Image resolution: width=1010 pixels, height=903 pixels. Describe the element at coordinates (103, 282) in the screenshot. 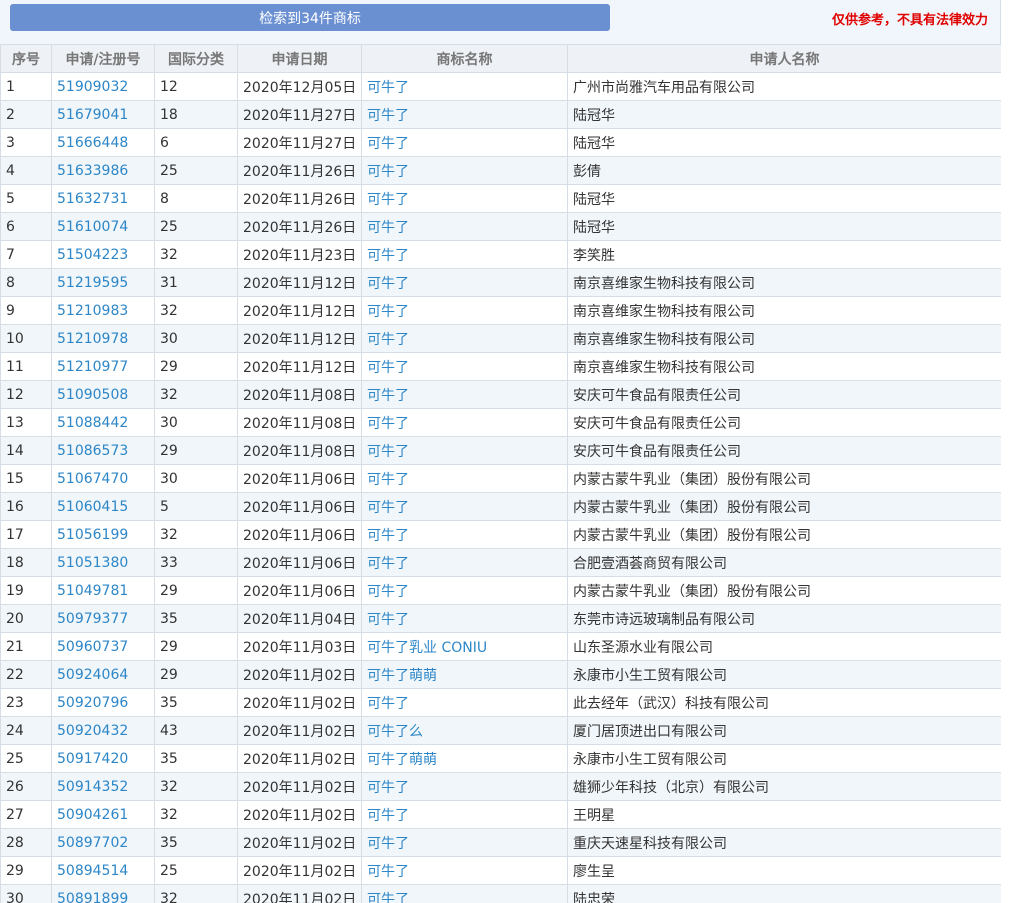

I see `cell-reg-number: 51219595` at that location.